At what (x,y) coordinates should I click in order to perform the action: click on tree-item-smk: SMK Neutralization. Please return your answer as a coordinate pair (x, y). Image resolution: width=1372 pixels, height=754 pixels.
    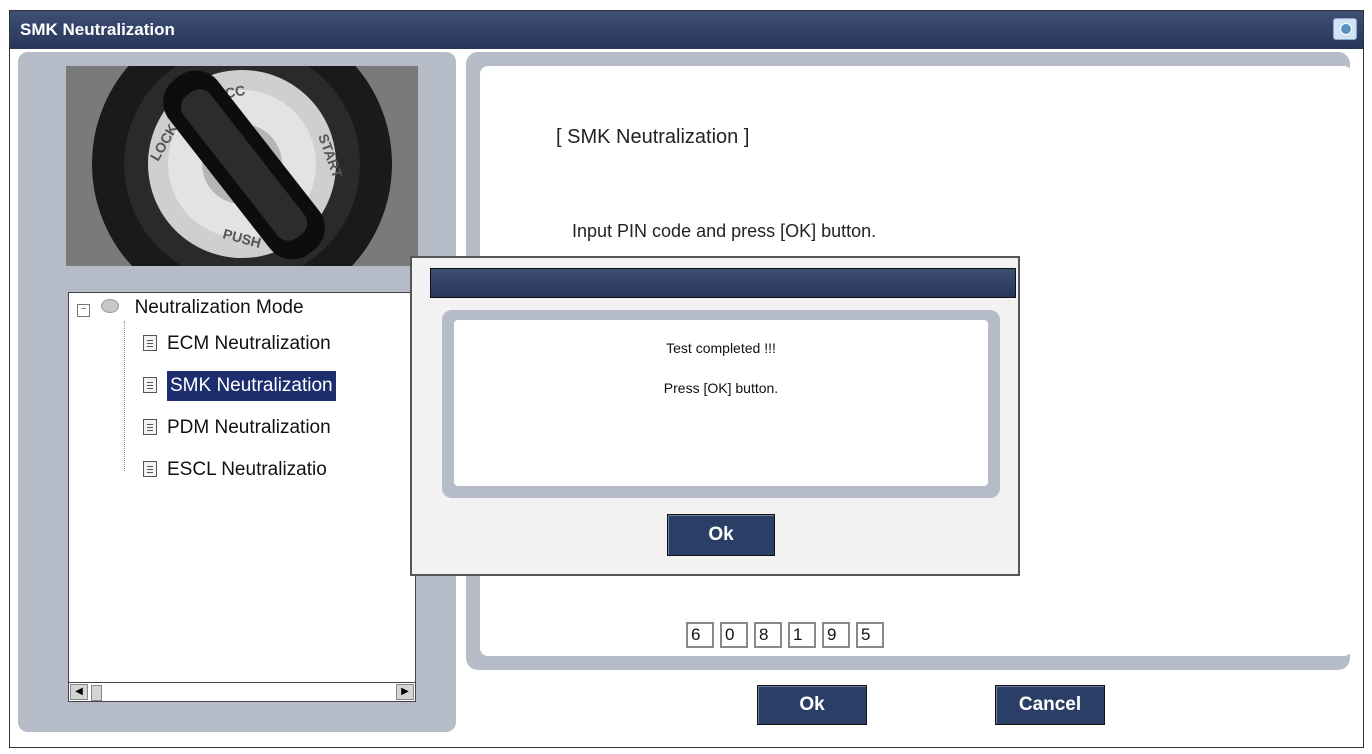
    Looking at the image, I should click on (239, 386).